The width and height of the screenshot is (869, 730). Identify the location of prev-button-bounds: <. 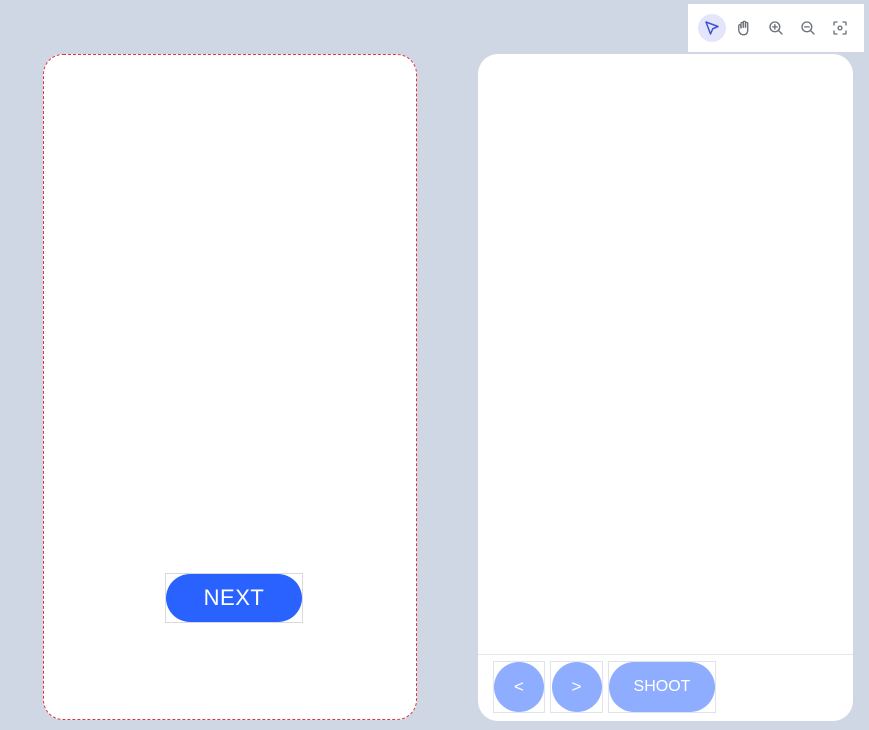
(519, 687).